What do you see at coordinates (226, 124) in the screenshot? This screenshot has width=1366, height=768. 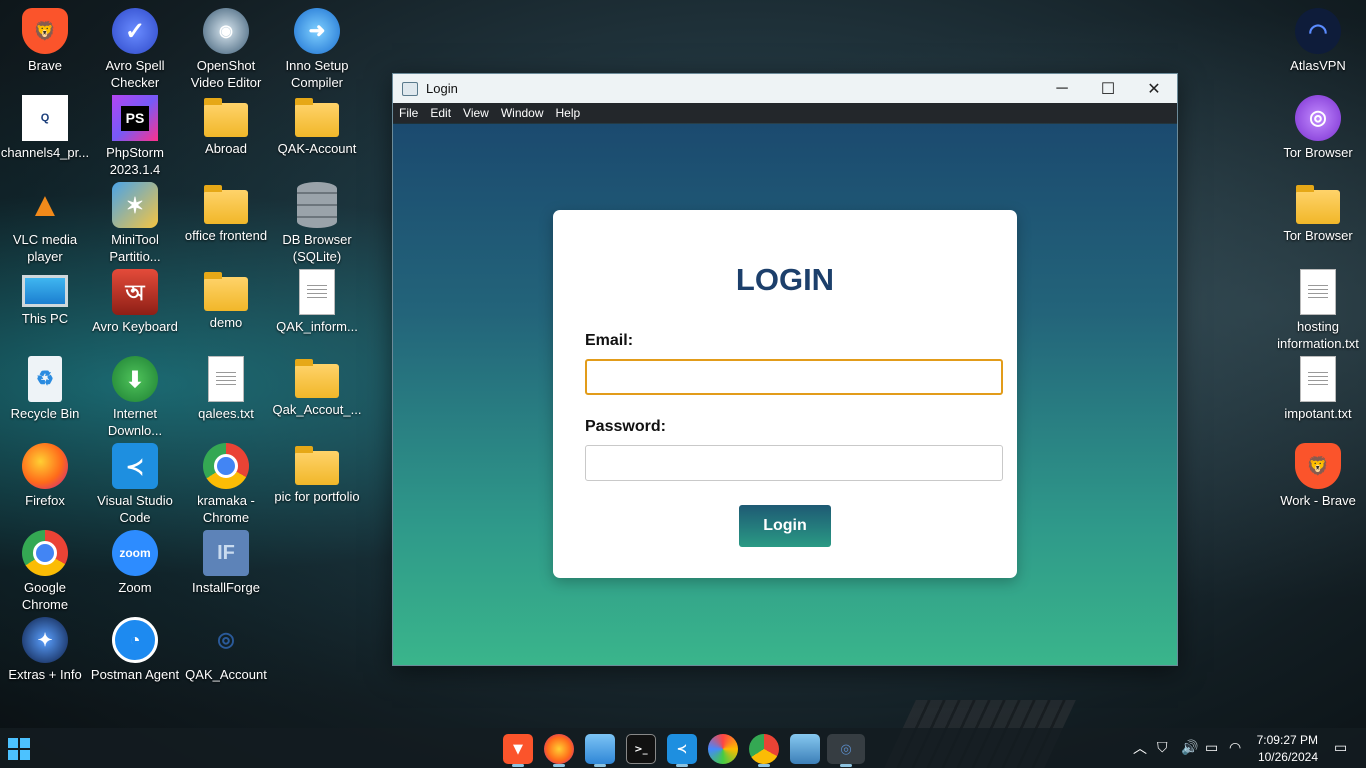 I see `desktop-icon-abroad: Abroad` at bounding box center [226, 124].